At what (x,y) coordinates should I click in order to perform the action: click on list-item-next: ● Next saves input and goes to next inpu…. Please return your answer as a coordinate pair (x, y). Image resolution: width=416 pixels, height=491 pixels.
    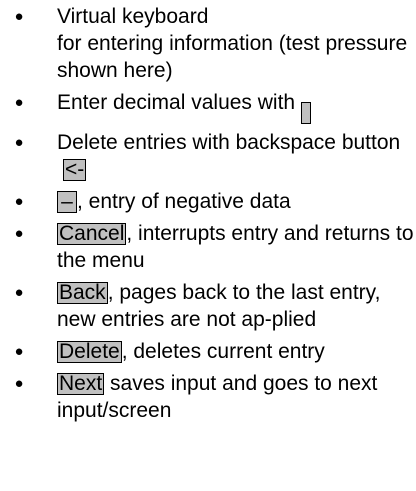
    Looking at the image, I should click on (208, 397).